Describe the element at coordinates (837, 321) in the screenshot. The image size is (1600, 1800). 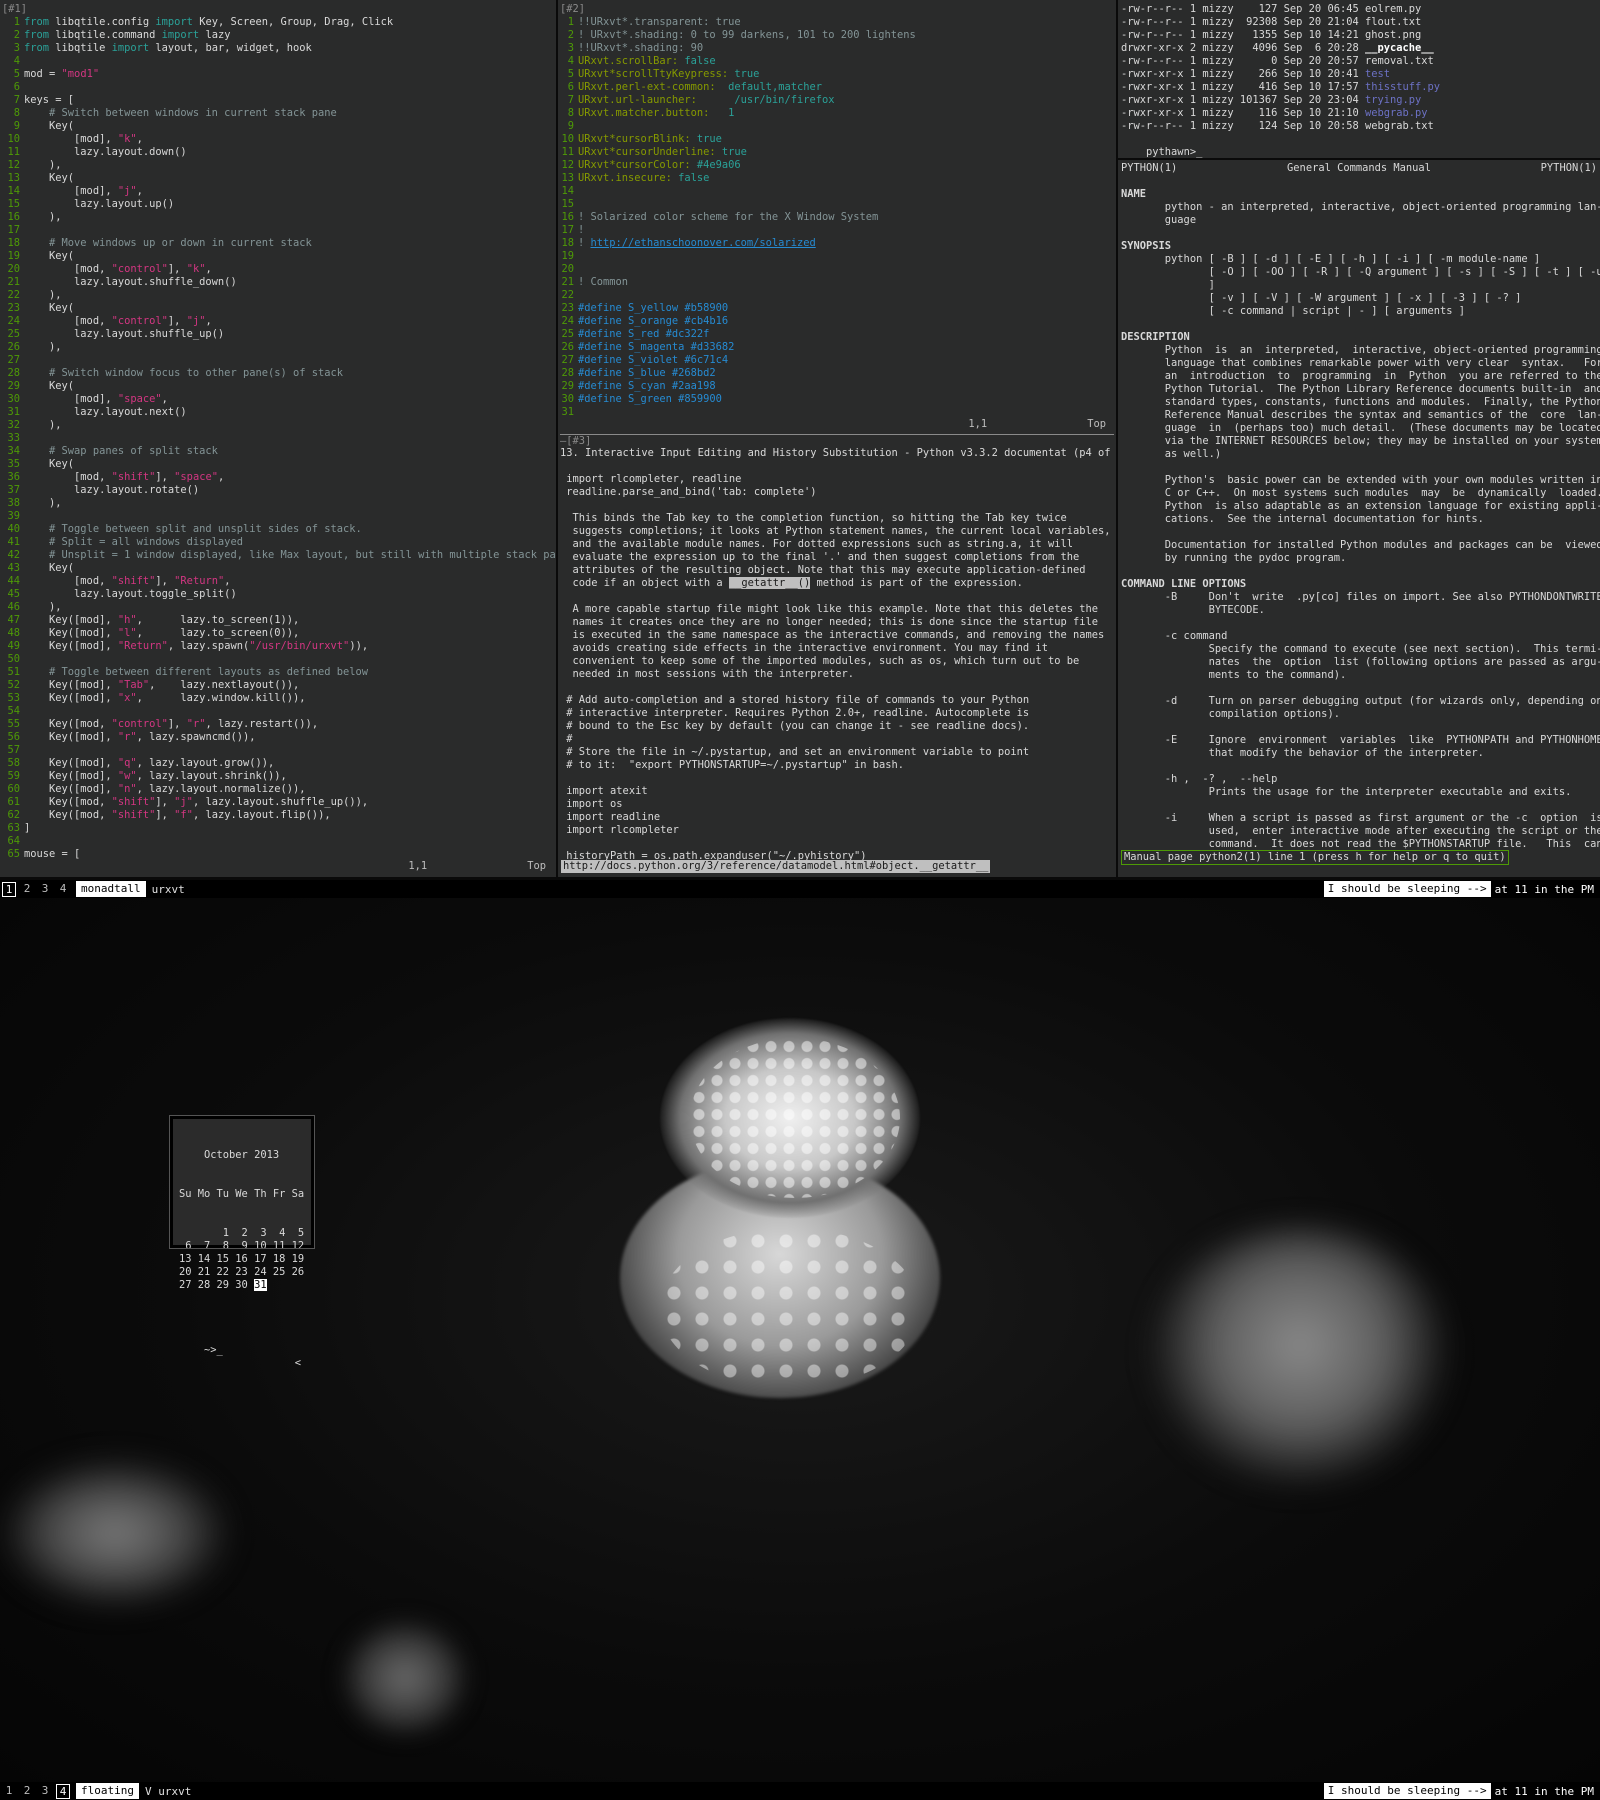
I see `code-line: 24 #define S_orange #cb4b16` at that location.